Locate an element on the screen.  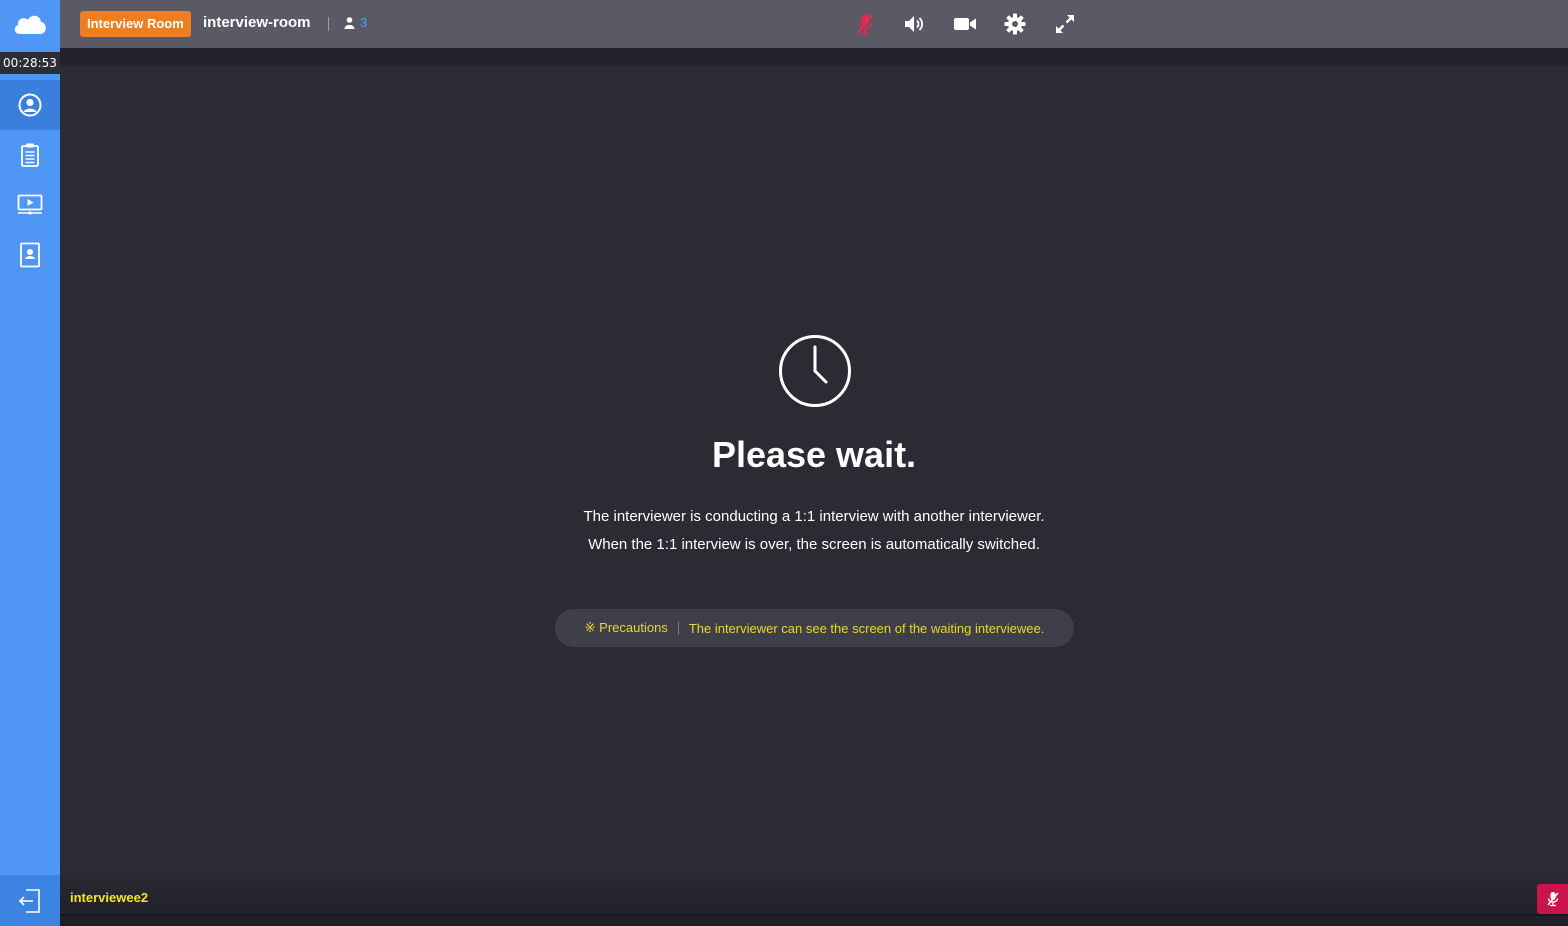
fullscreen-button is located at coordinates (1065, 24).